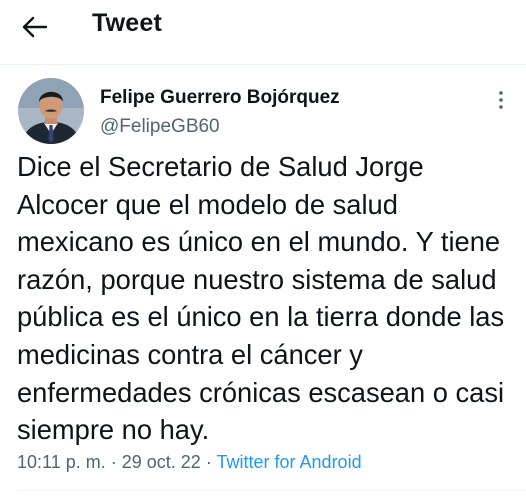  What do you see at coordinates (51, 111) in the screenshot?
I see `avatar` at bounding box center [51, 111].